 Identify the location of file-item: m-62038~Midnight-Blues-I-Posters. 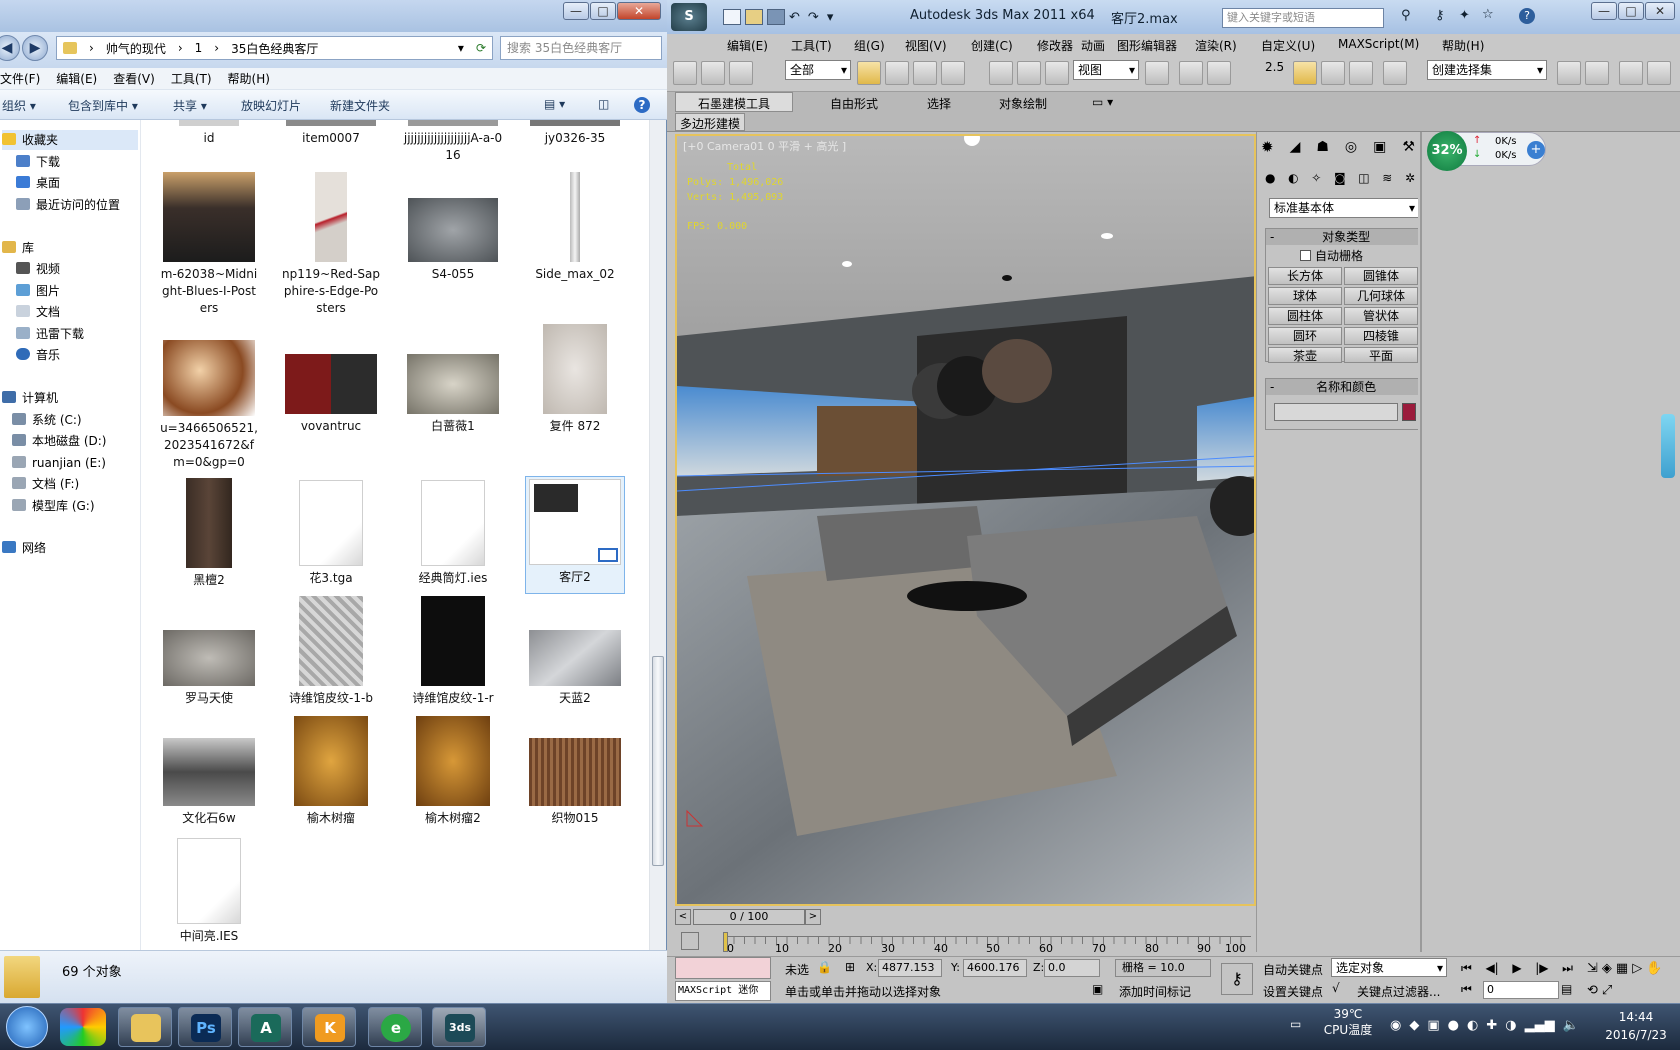
(209, 244).